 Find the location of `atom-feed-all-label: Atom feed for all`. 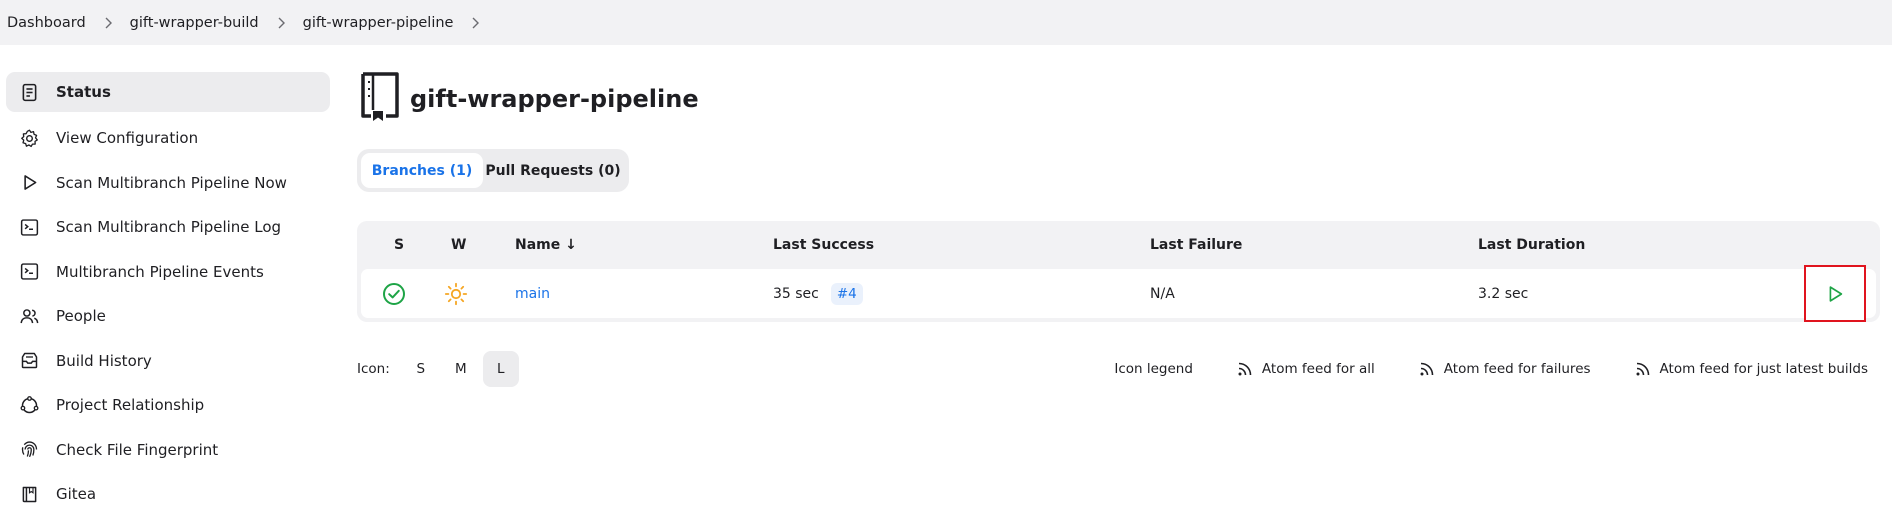

atom-feed-all-label: Atom feed for all is located at coordinates (1318, 369).